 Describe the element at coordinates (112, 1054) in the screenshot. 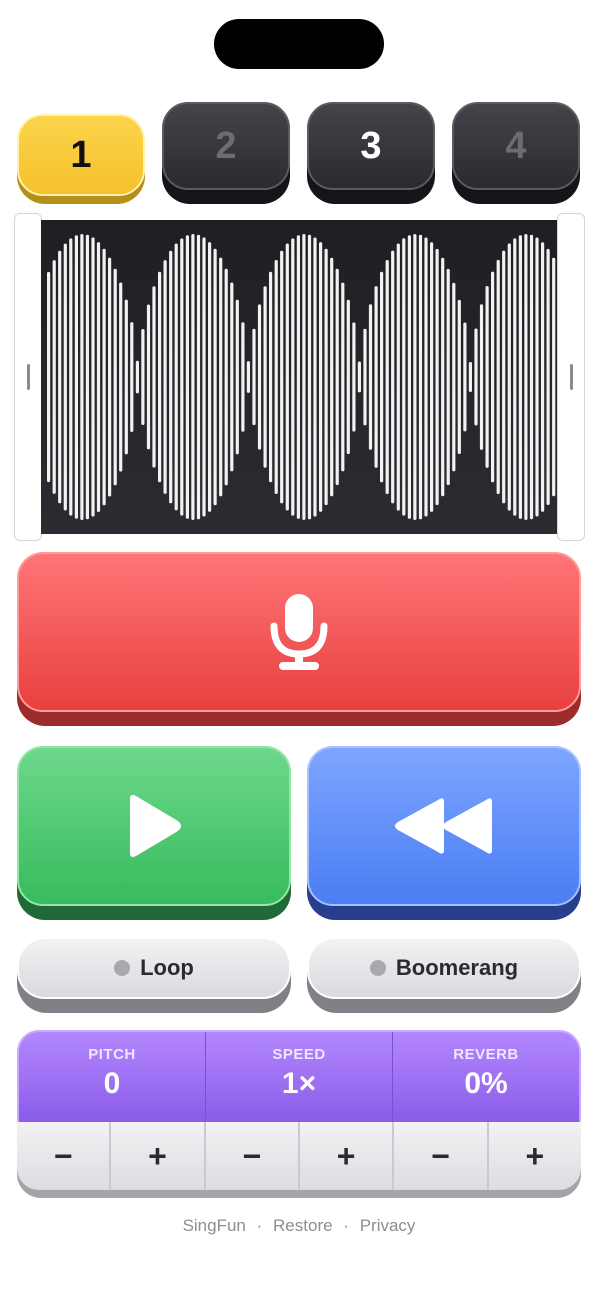

I see `pitch-label: PITCH` at that location.